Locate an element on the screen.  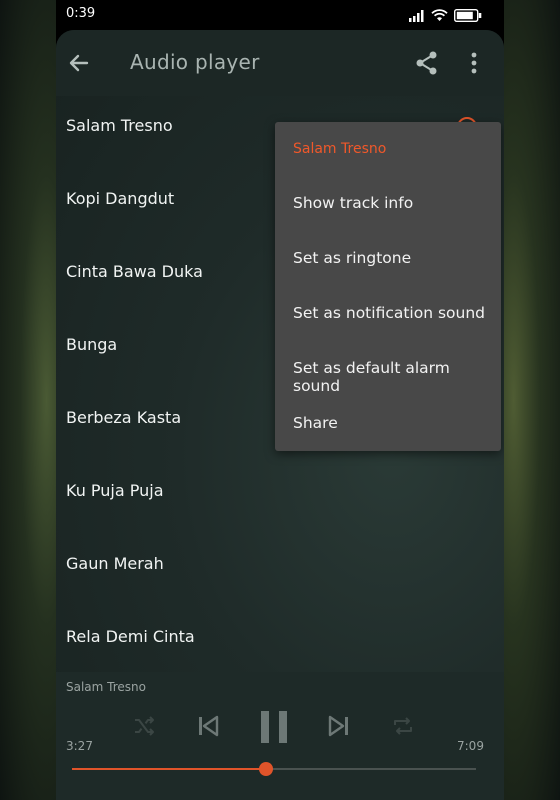
track-title: Cinta Bawa Duka is located at coordinates (134, 271).